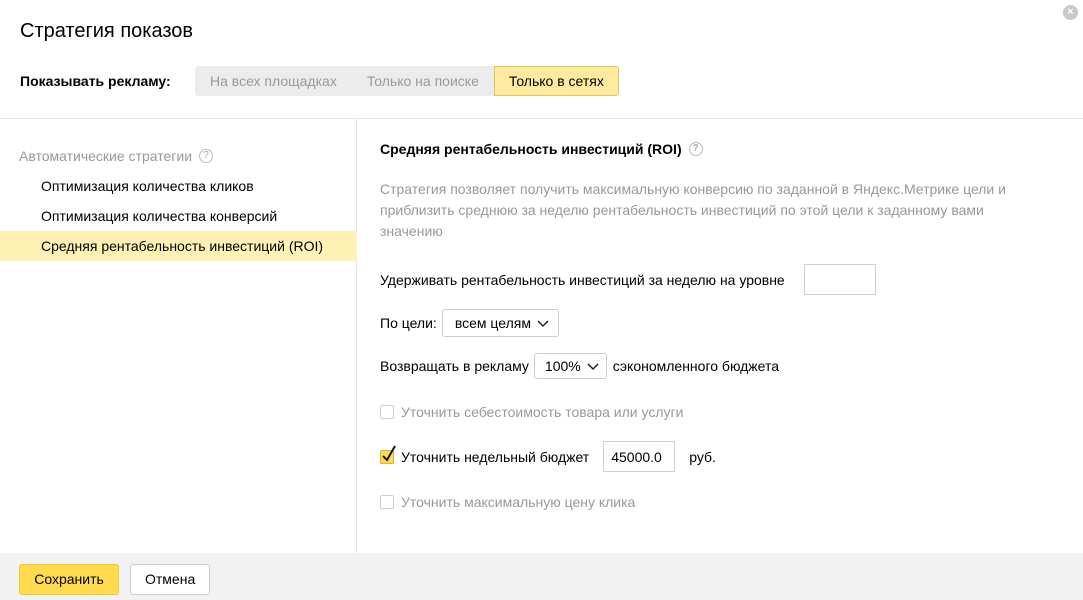  Describe the element at coordinates (518, 502) in the screenshot. I see `max-click-checkbox-label: Уточнить максимальную цену клика` at that location.